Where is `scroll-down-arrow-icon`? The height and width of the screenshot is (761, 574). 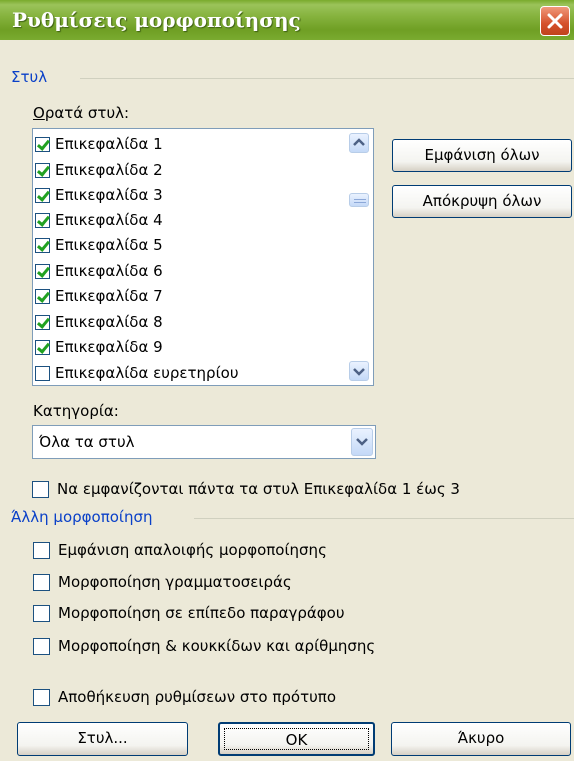 scroll-down-arrow-icon is located at coordinates (359, 372).